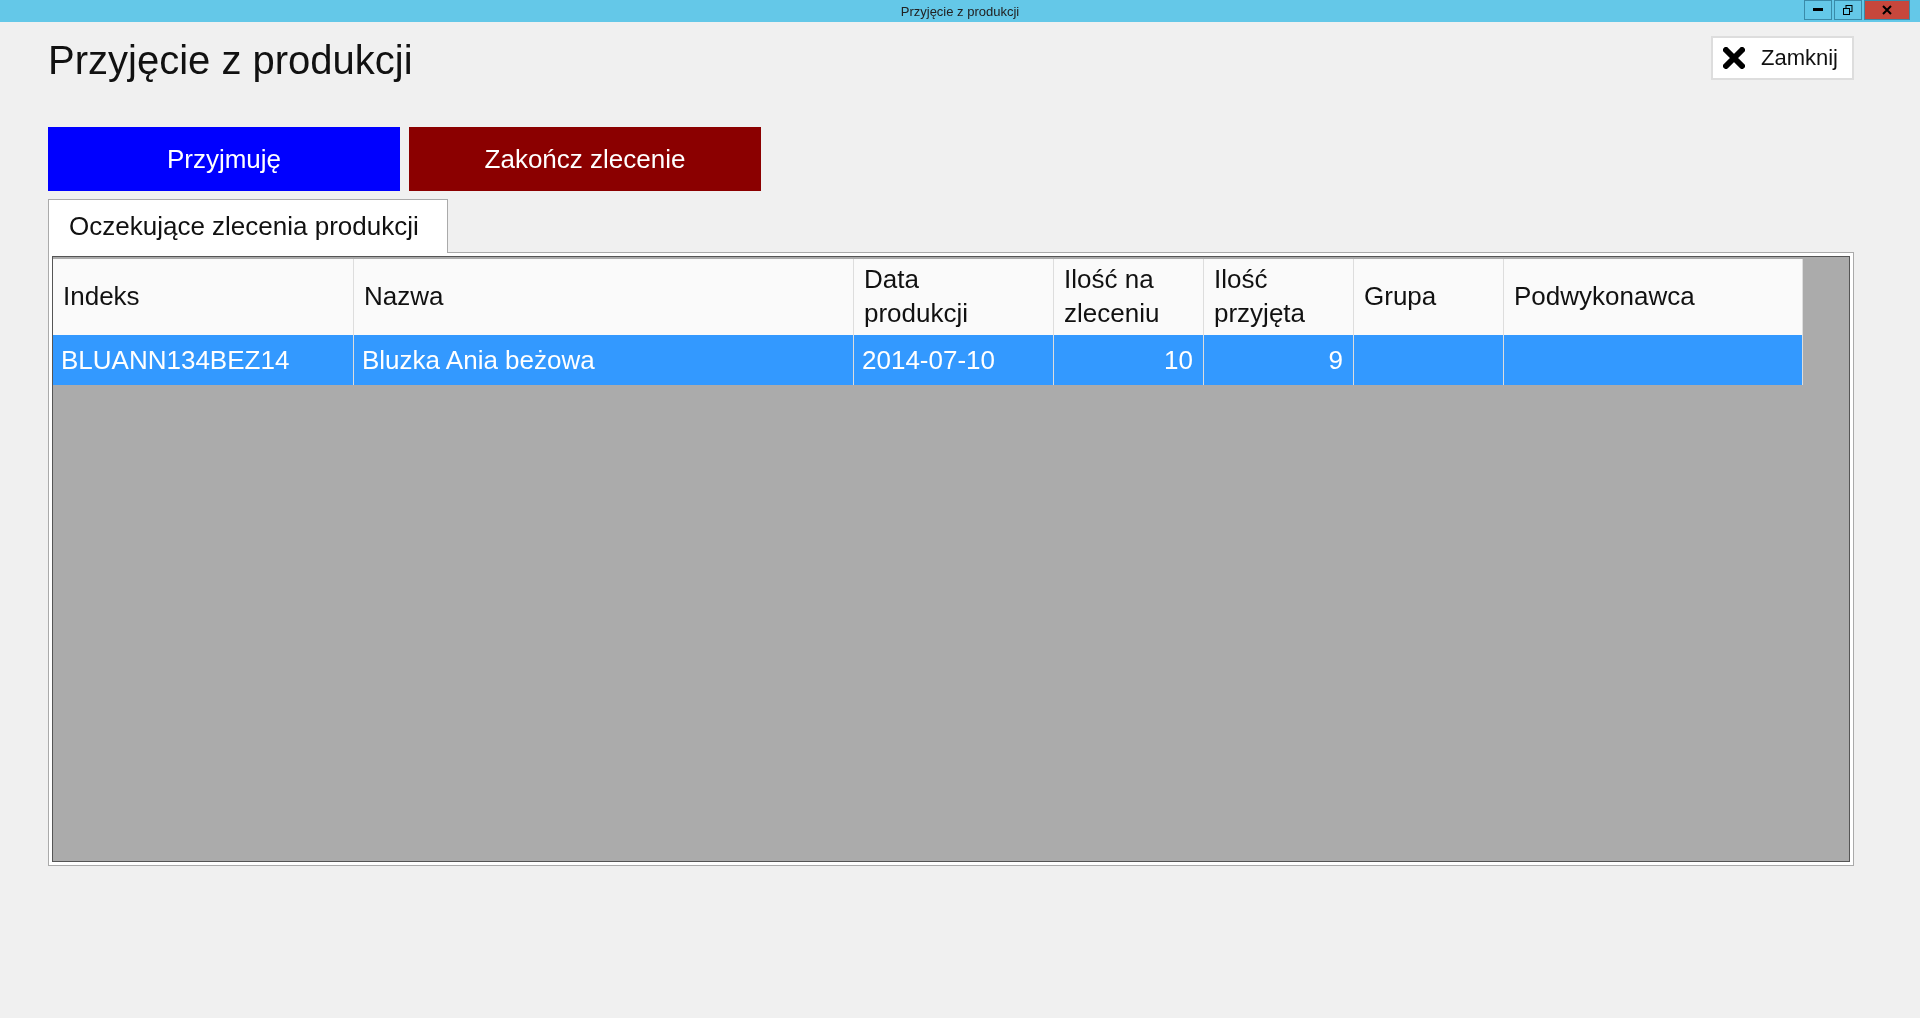 The height and width of the screenshot is (1018, 1920). What do you see at coordinates (954, 360) in the screenshot?
I see `table-cell: 2014-07-10` at bounding box center [954, 360].